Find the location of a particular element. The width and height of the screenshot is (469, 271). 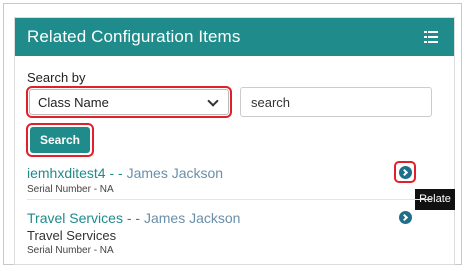

chevron-down-icon is located at coordinates (213, 101).